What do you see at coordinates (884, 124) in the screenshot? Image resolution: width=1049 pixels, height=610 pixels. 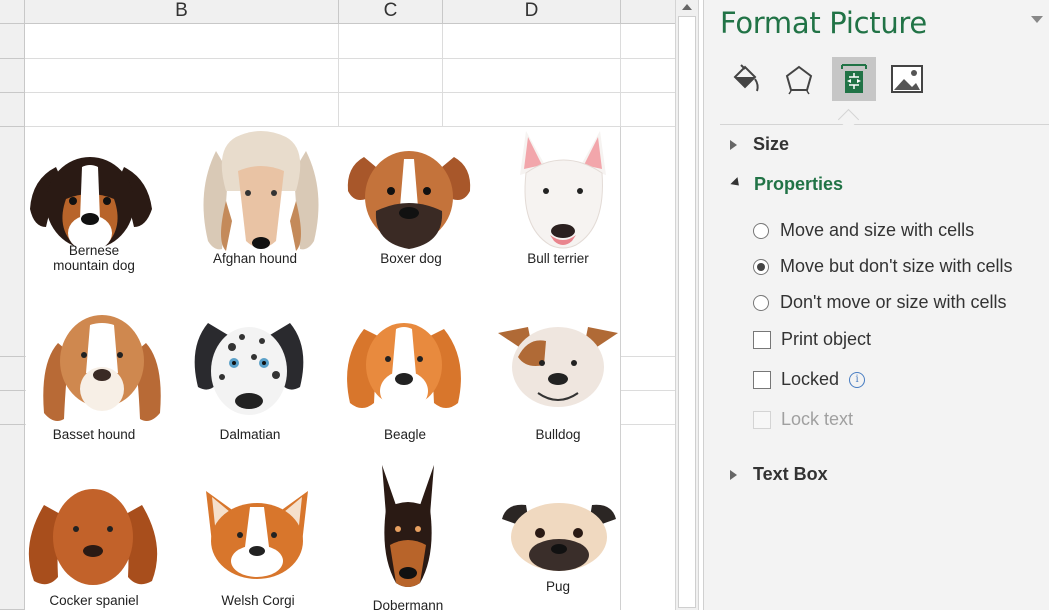 I see `tab-separator` at bounding box center [884, 124].